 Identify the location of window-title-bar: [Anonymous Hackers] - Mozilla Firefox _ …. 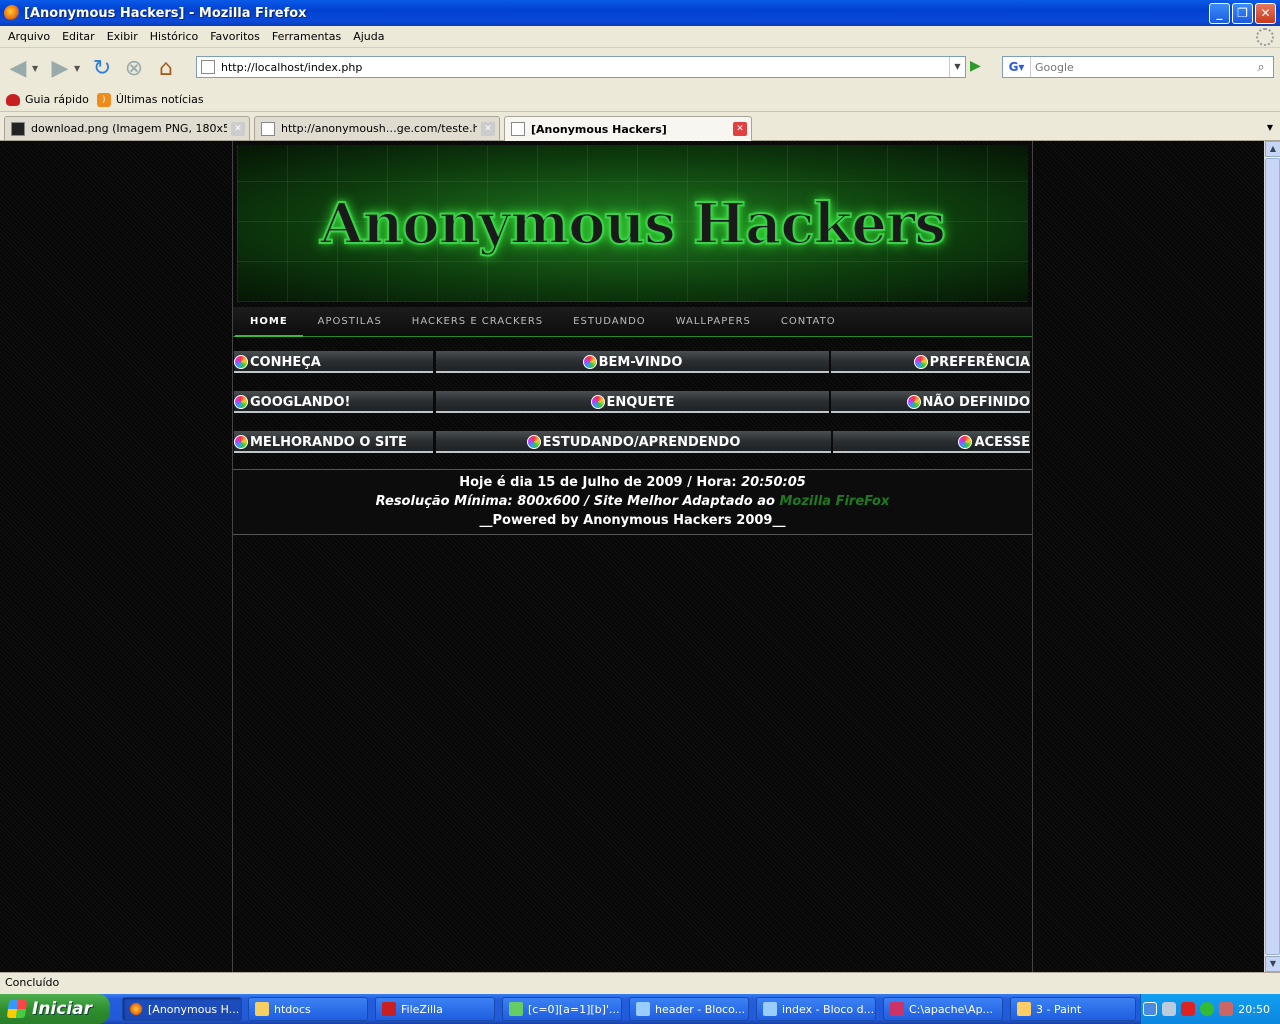
(640, 13).